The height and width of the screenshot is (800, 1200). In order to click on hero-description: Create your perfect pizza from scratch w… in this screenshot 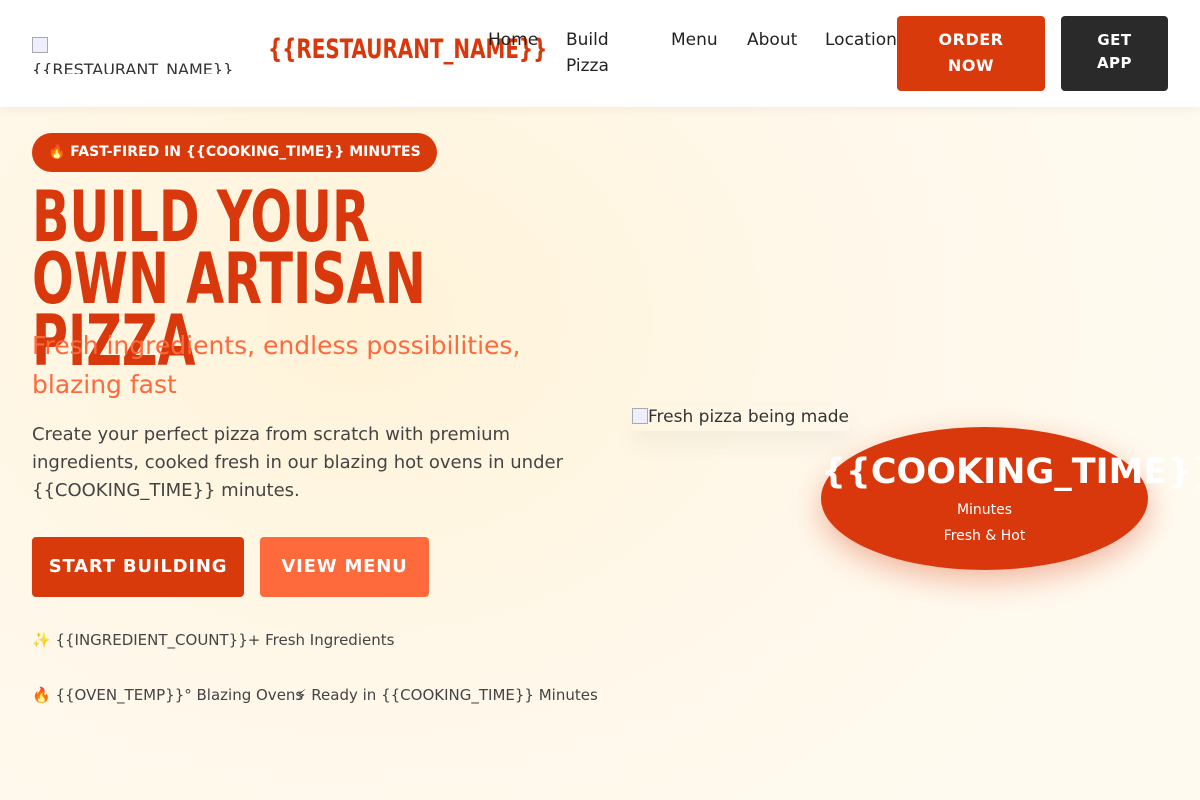, I will do `click(297, 462)`.